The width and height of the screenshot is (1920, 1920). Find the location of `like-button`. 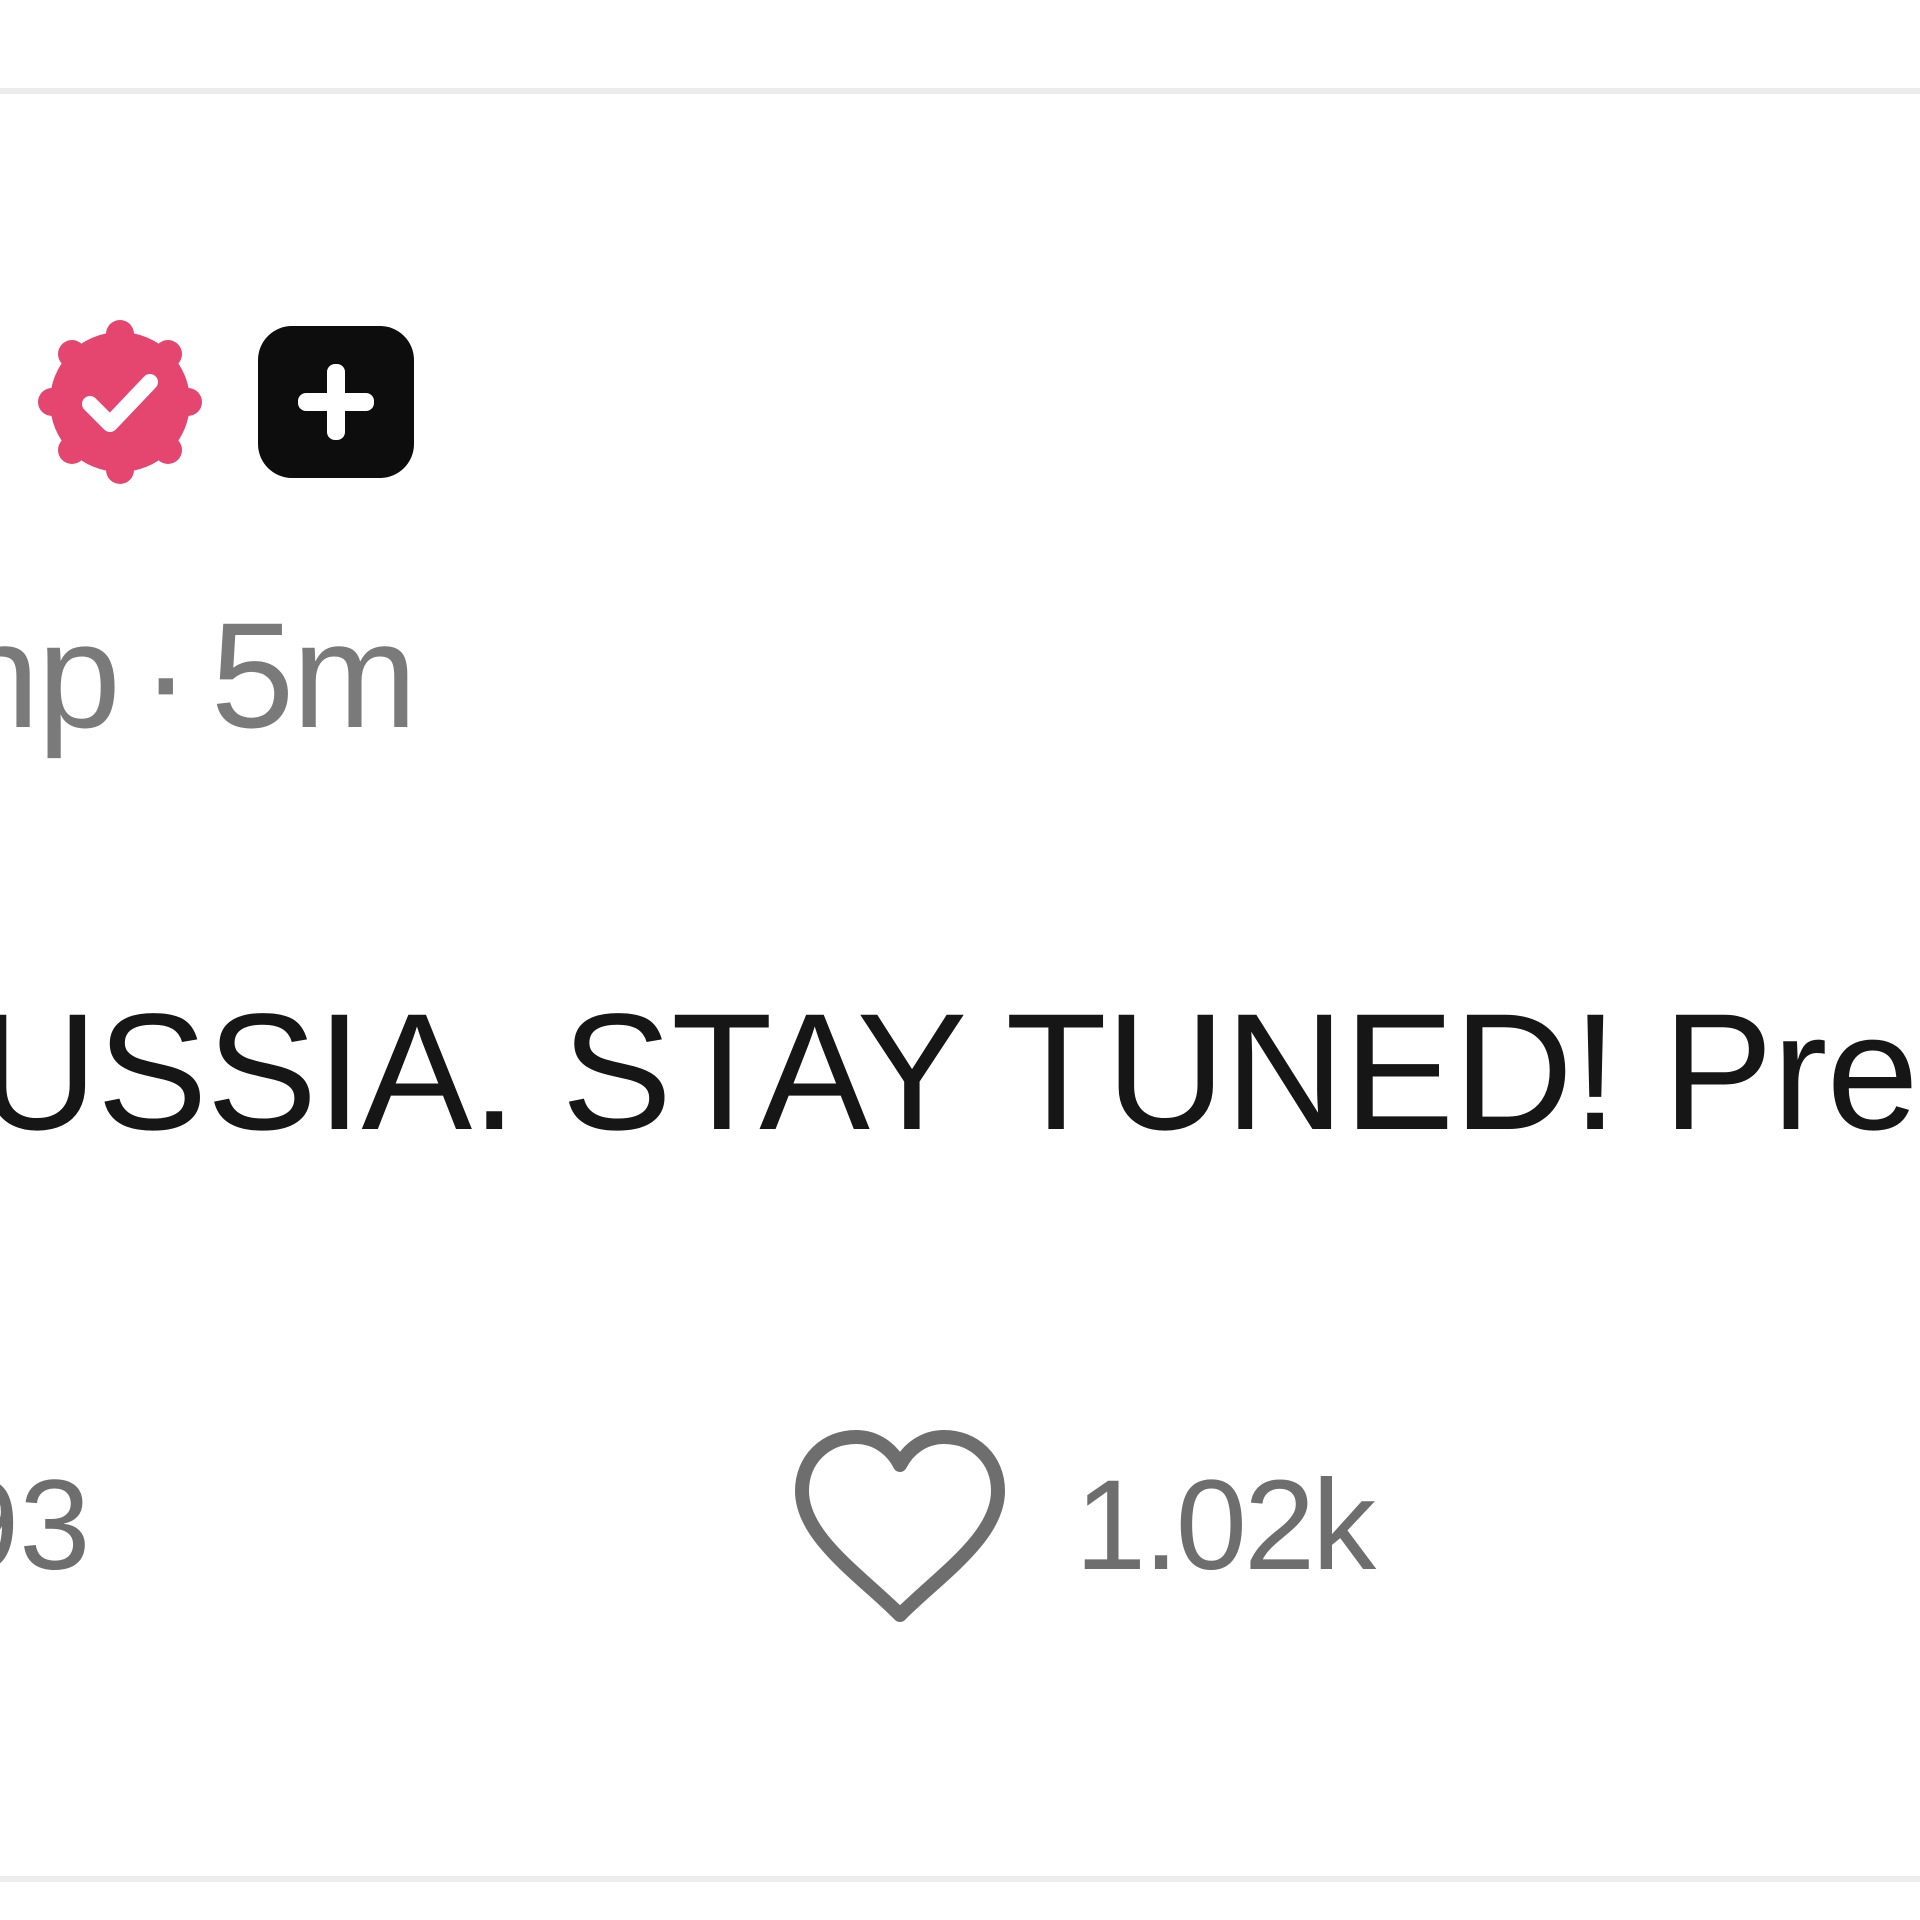

like-button is located at coordinates (900, 1530).